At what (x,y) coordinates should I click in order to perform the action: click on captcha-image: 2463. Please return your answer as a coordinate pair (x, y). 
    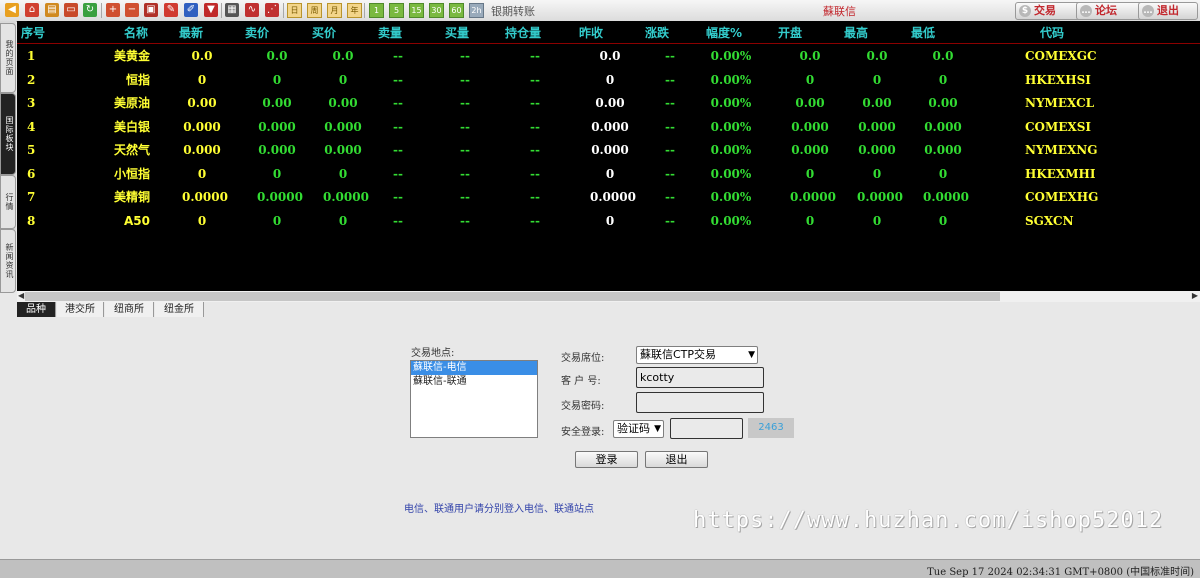
    Looking at the image, I should click on (771, 428).